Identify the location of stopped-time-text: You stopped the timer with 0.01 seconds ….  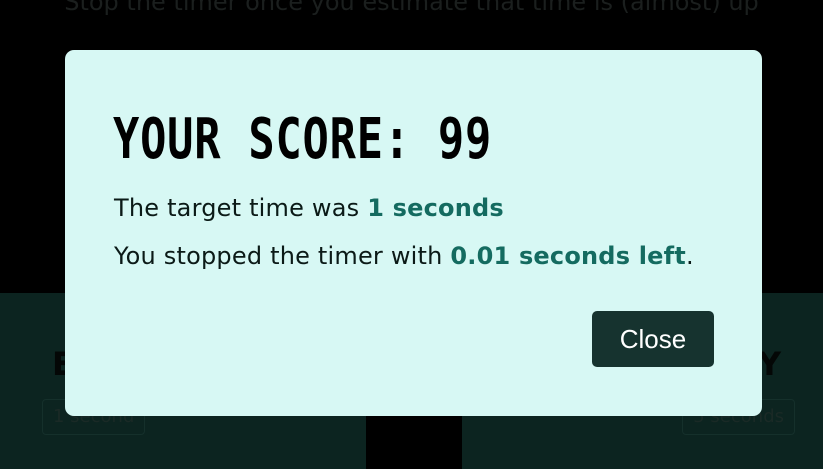
(404, 256).